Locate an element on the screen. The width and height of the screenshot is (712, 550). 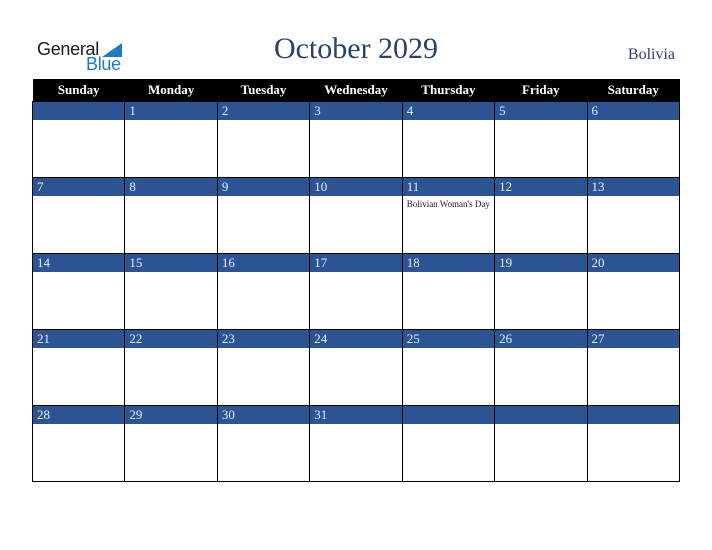
day-number: 21 is located at coordinates (79, 339).